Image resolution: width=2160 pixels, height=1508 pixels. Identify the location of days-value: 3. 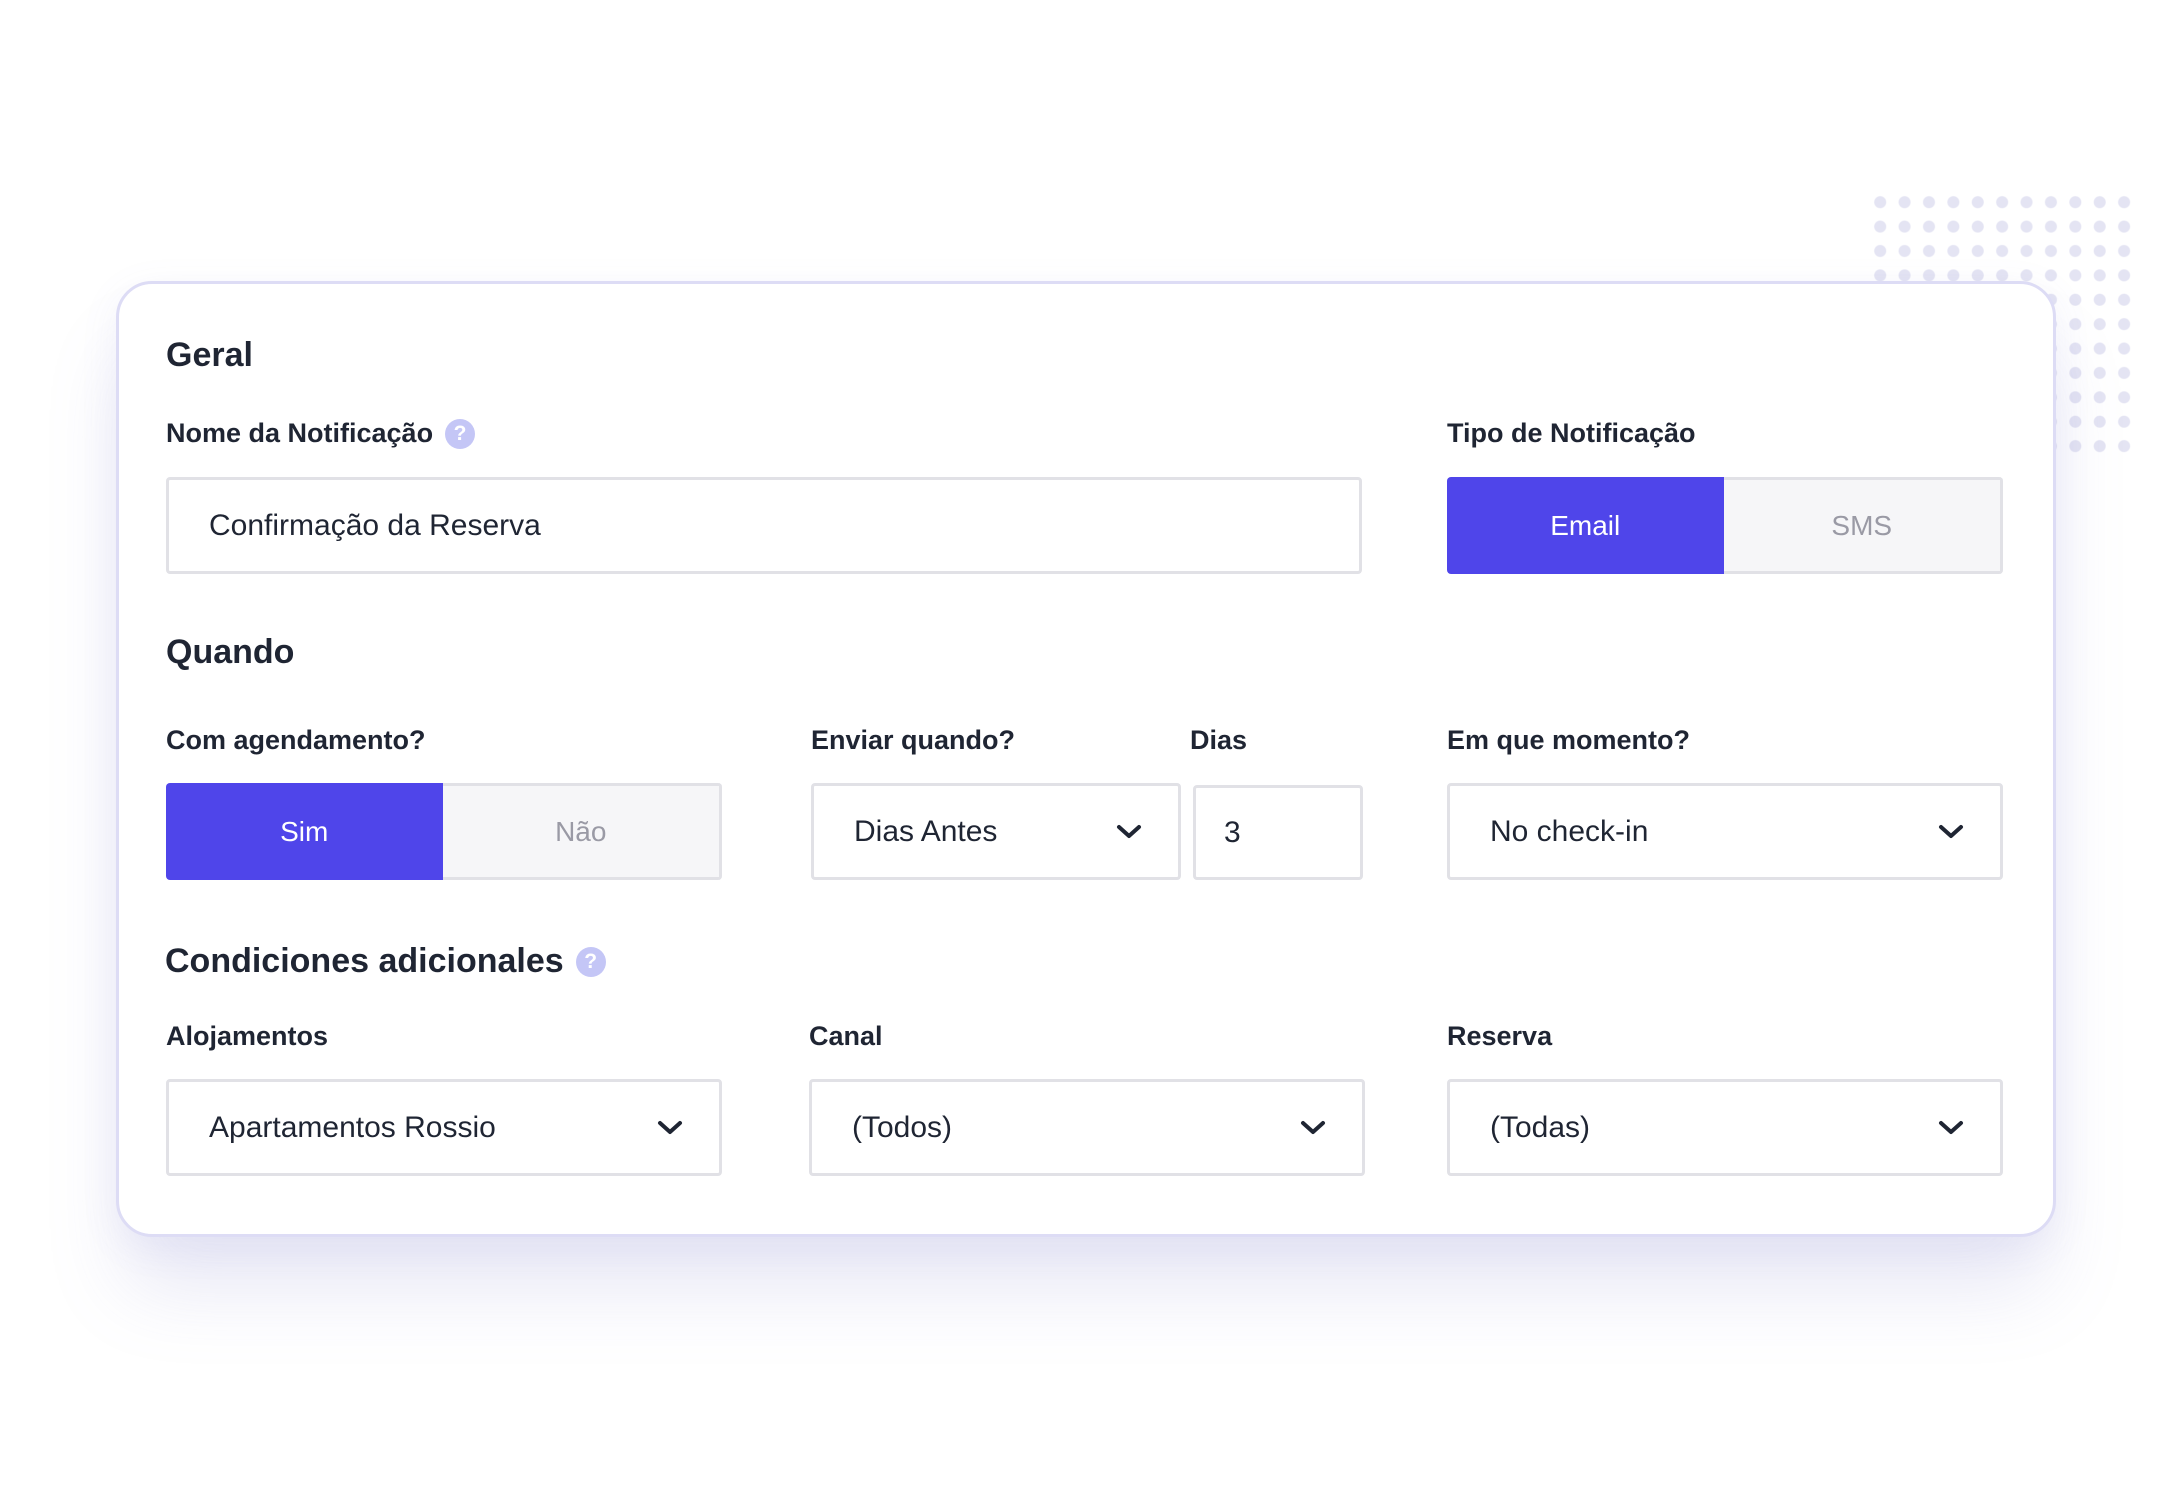
(1232, 832).